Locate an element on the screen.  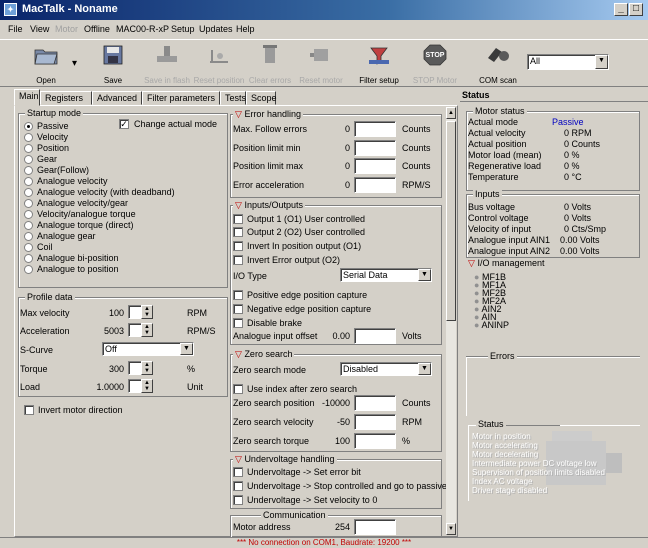
torque-spinner: ▲ ▼ is located at coordinates (147, 368).